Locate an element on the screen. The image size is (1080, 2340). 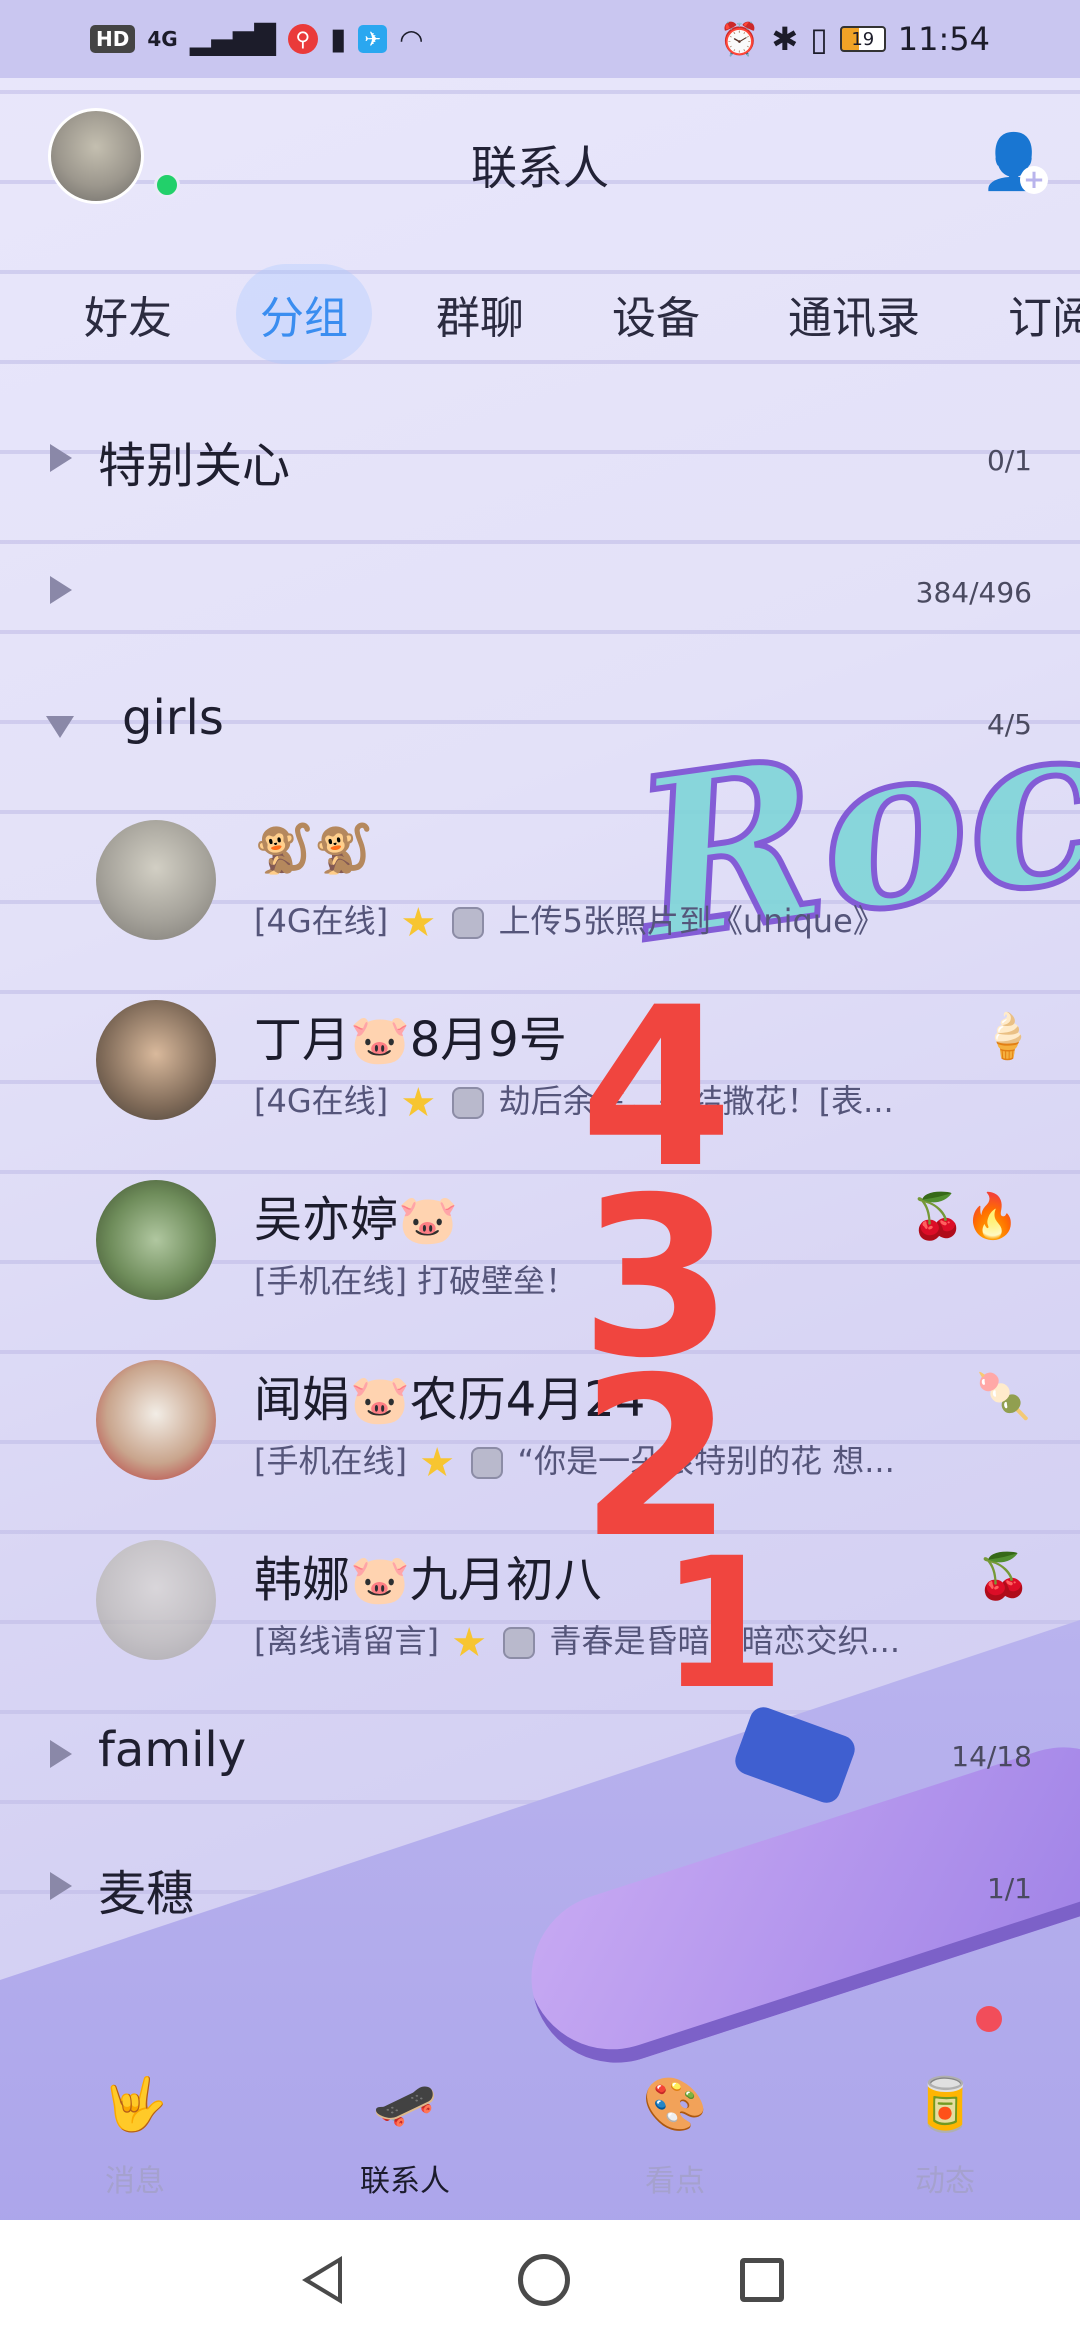
group-row-unnamed: 384/496 is located at coordinates (540, 592).